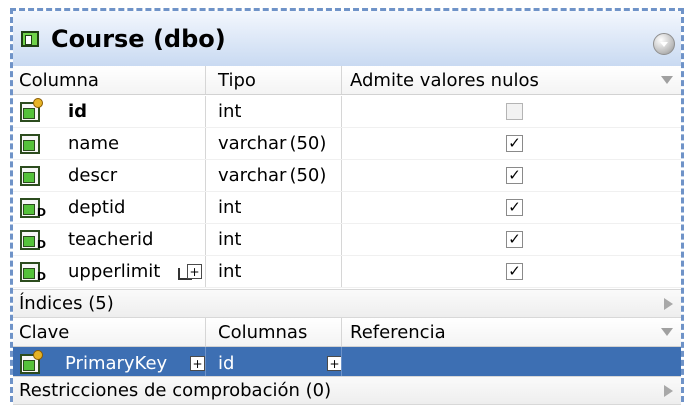 The width and height of the screenshot is (693, 412). I want to click on row-name-descr: descr, so click(93, 175).